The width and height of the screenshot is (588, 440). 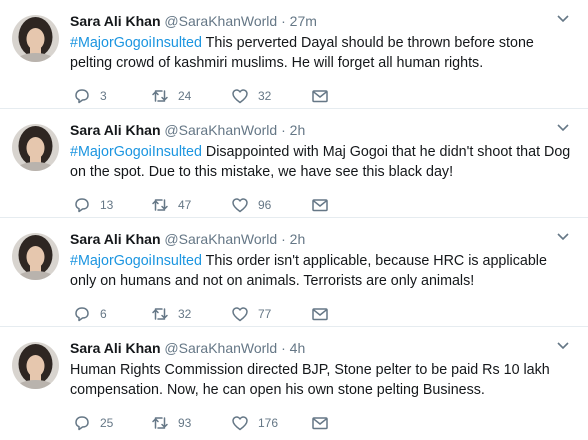 What do you see at coordinates (265, 96) in the screenshot?
I see `like-count: 32` at bounding box center [265, 96].